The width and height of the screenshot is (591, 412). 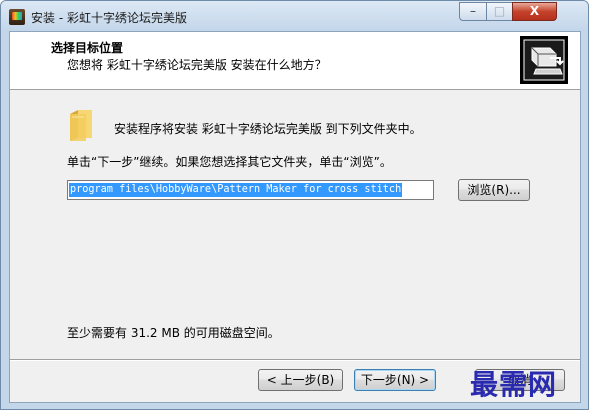 What do you see at coordinates (300, 380) in the screenshot?
I see `back-button: < 上一步(B)` at bounding box center [300, 380].